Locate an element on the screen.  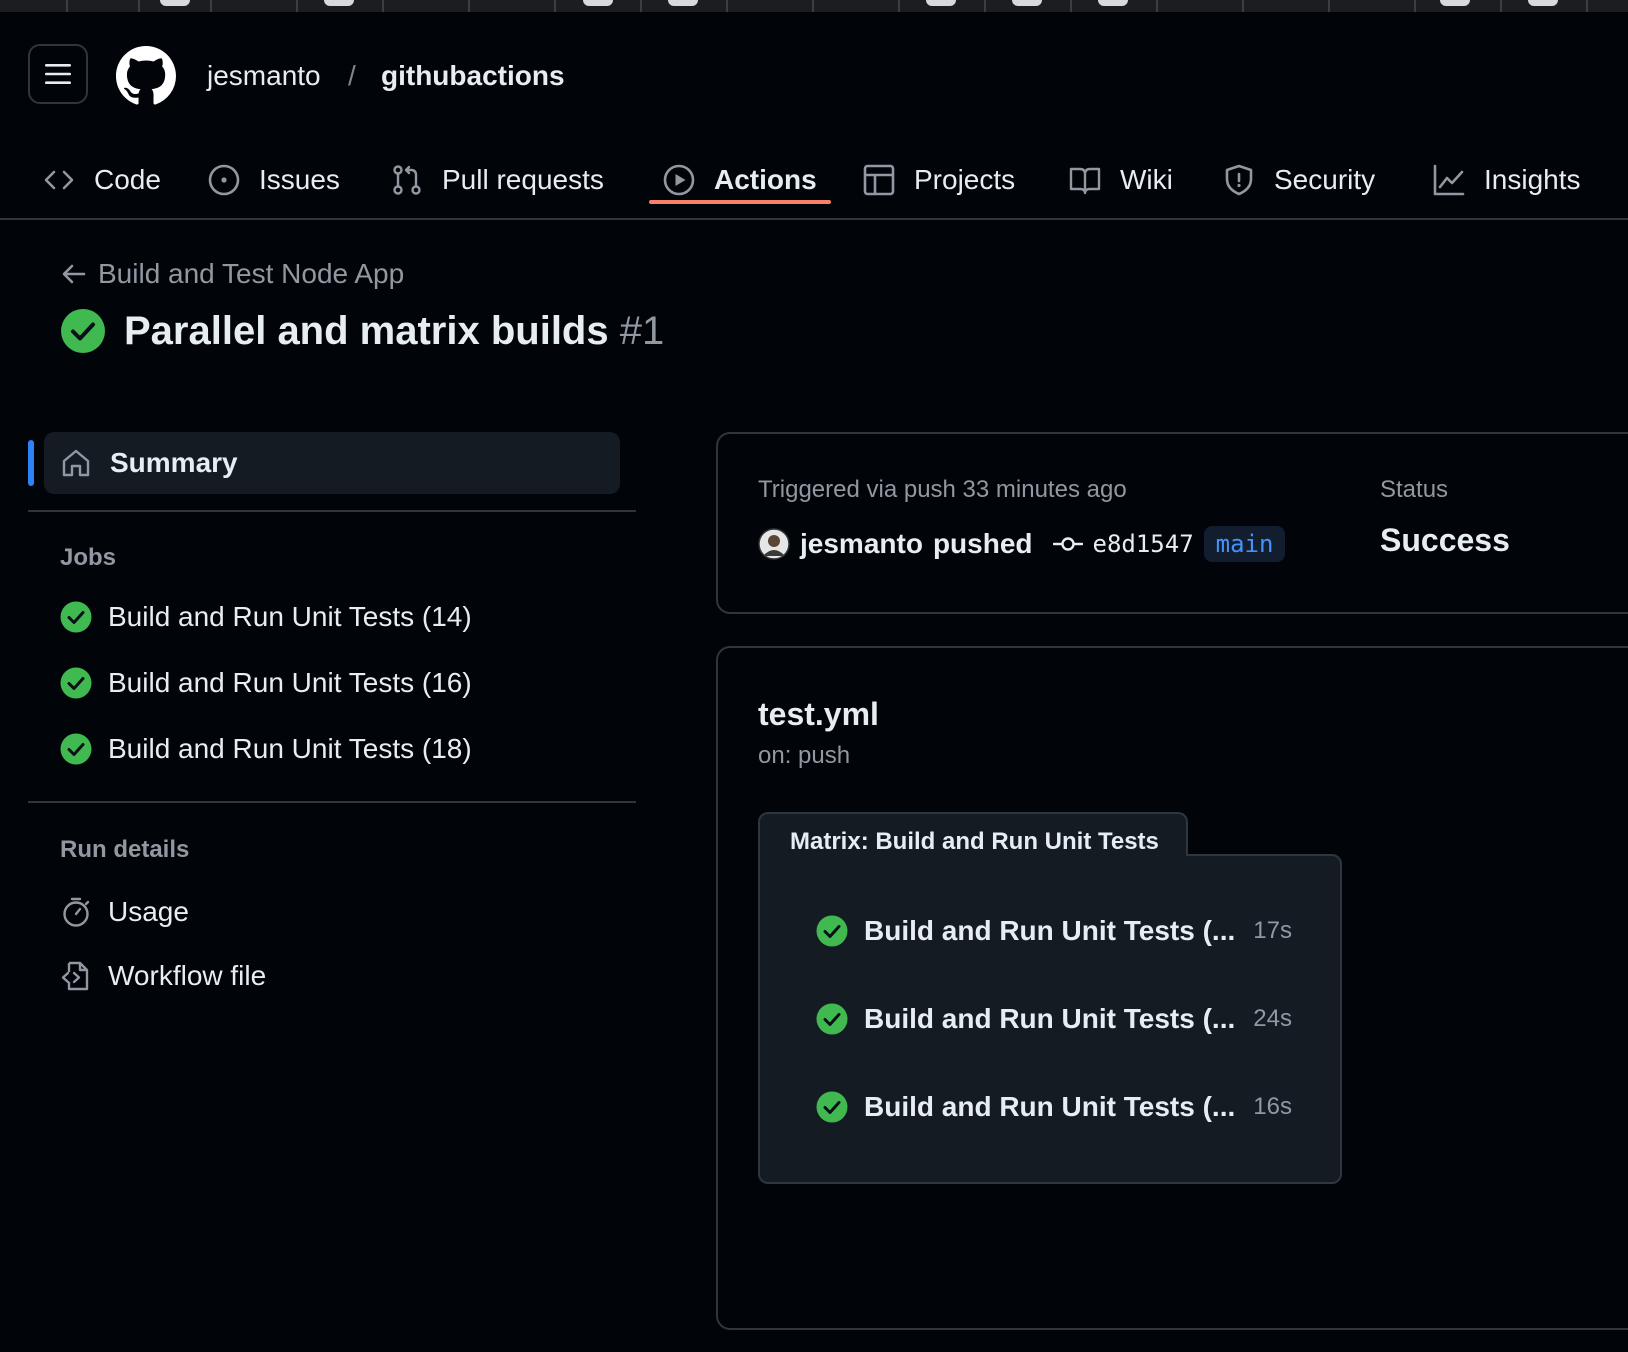
arrow-left-icon is located at coordinates (74, 274).